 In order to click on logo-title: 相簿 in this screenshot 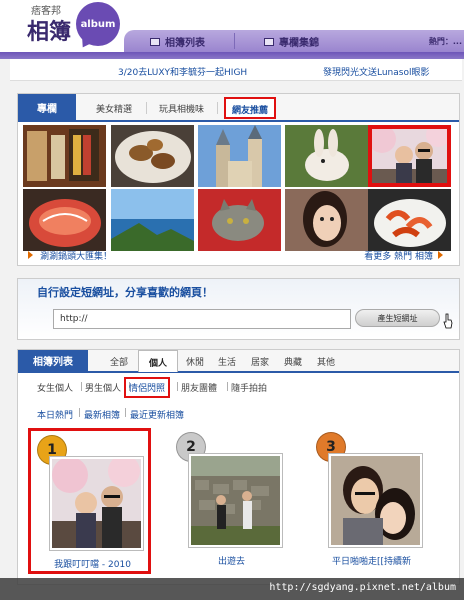, I will do `click(49, 30)`.